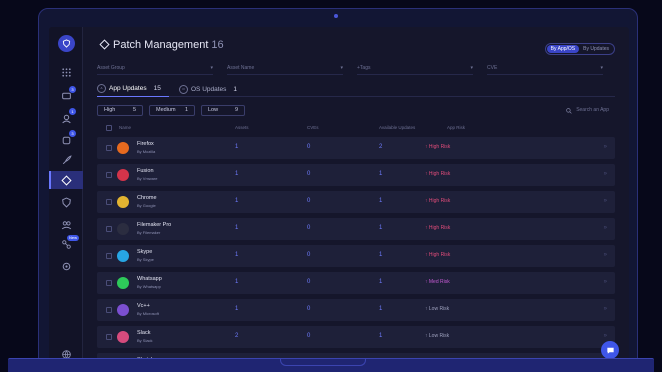 Image resolution: width=662 pixels, height=372 pixels. Describe the element at coordinates (356, 202) in the screenshot. I see `table-row: Chrome By Google 1 0 1 ↑ High Risk »` at that location.